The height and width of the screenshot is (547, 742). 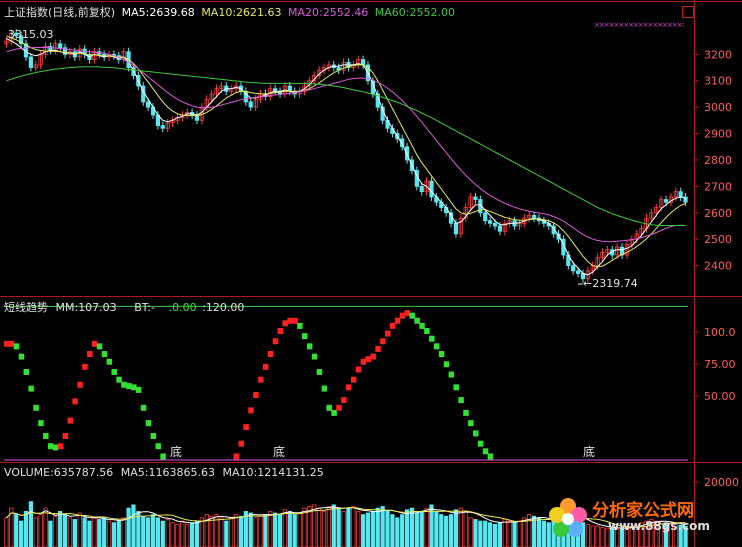 I want to click on indicator-tick-label: 50.00, so click(x=720, y=396).